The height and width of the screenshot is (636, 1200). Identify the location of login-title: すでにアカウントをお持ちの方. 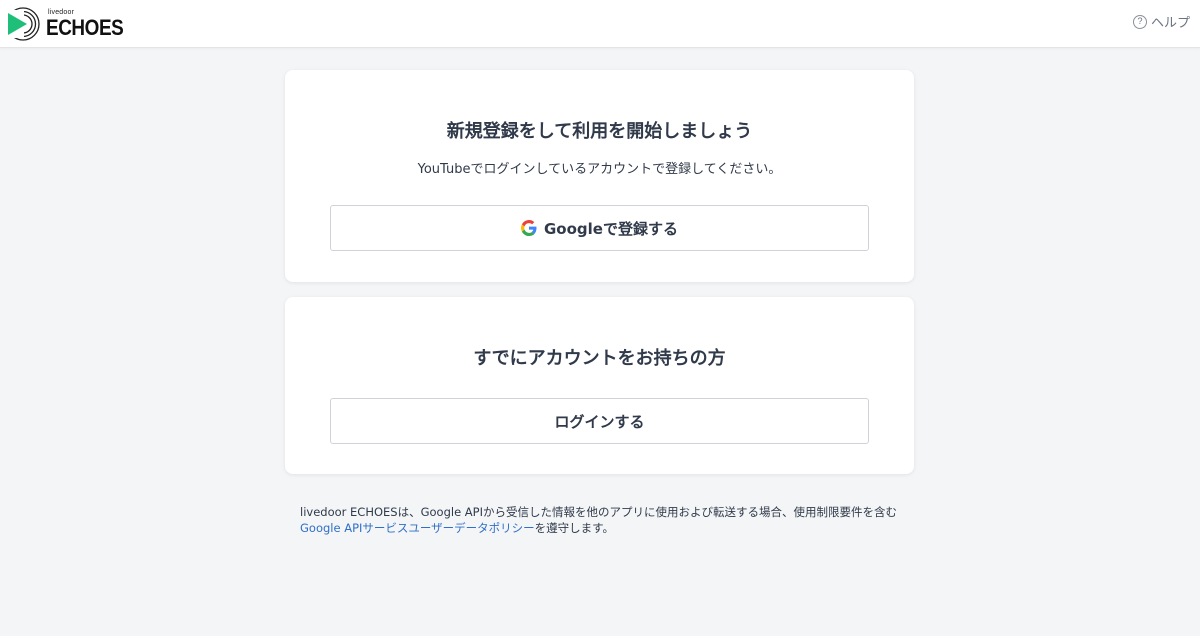
(599, 358).